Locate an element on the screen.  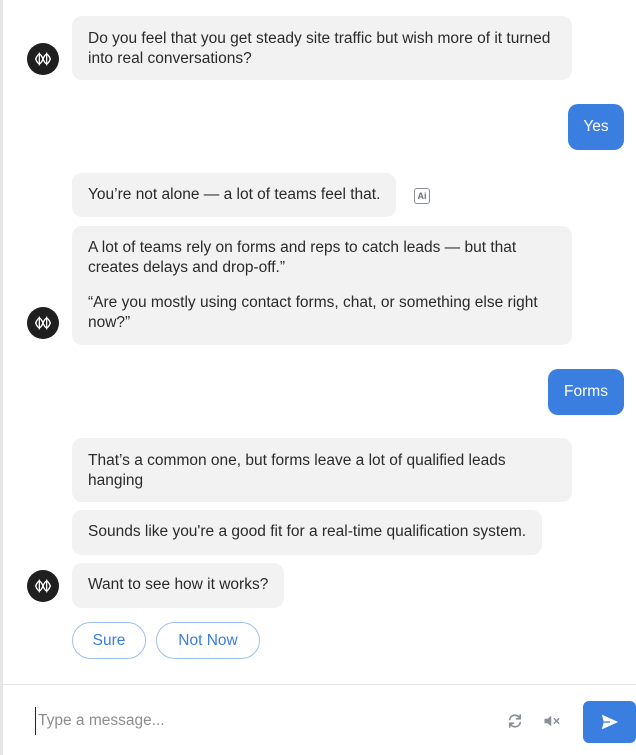
user-message: Forms is located at coordinates (586, 392).